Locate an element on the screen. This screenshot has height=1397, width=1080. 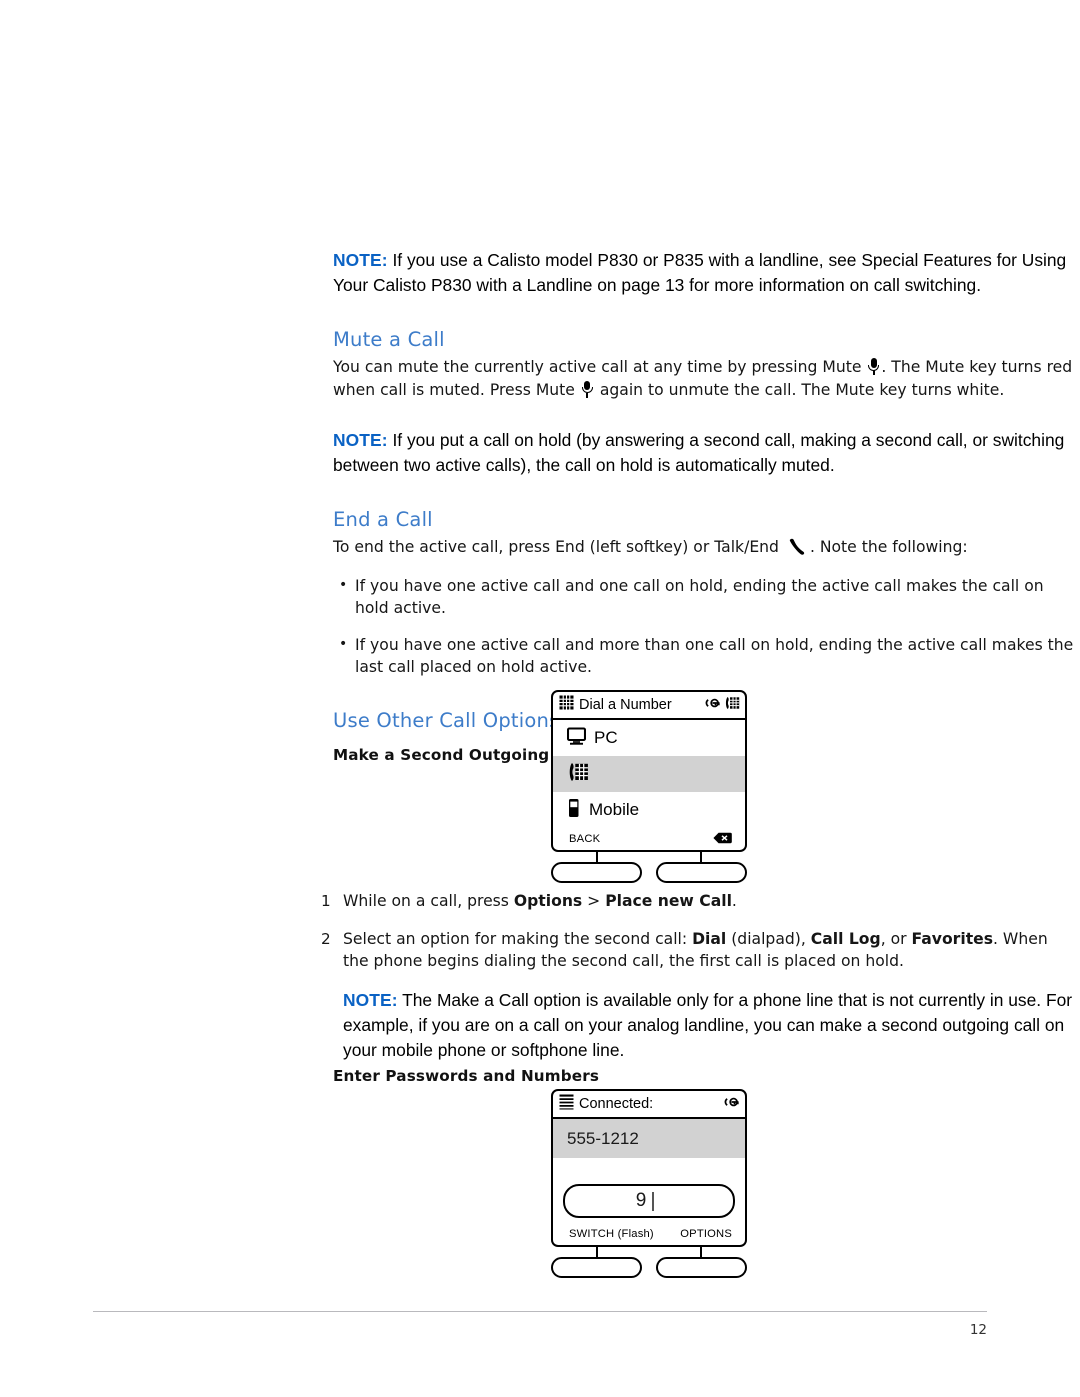
phone-display-figure-1: Dial a Number PC Mobile BACK is located at coordinates (649, 786).